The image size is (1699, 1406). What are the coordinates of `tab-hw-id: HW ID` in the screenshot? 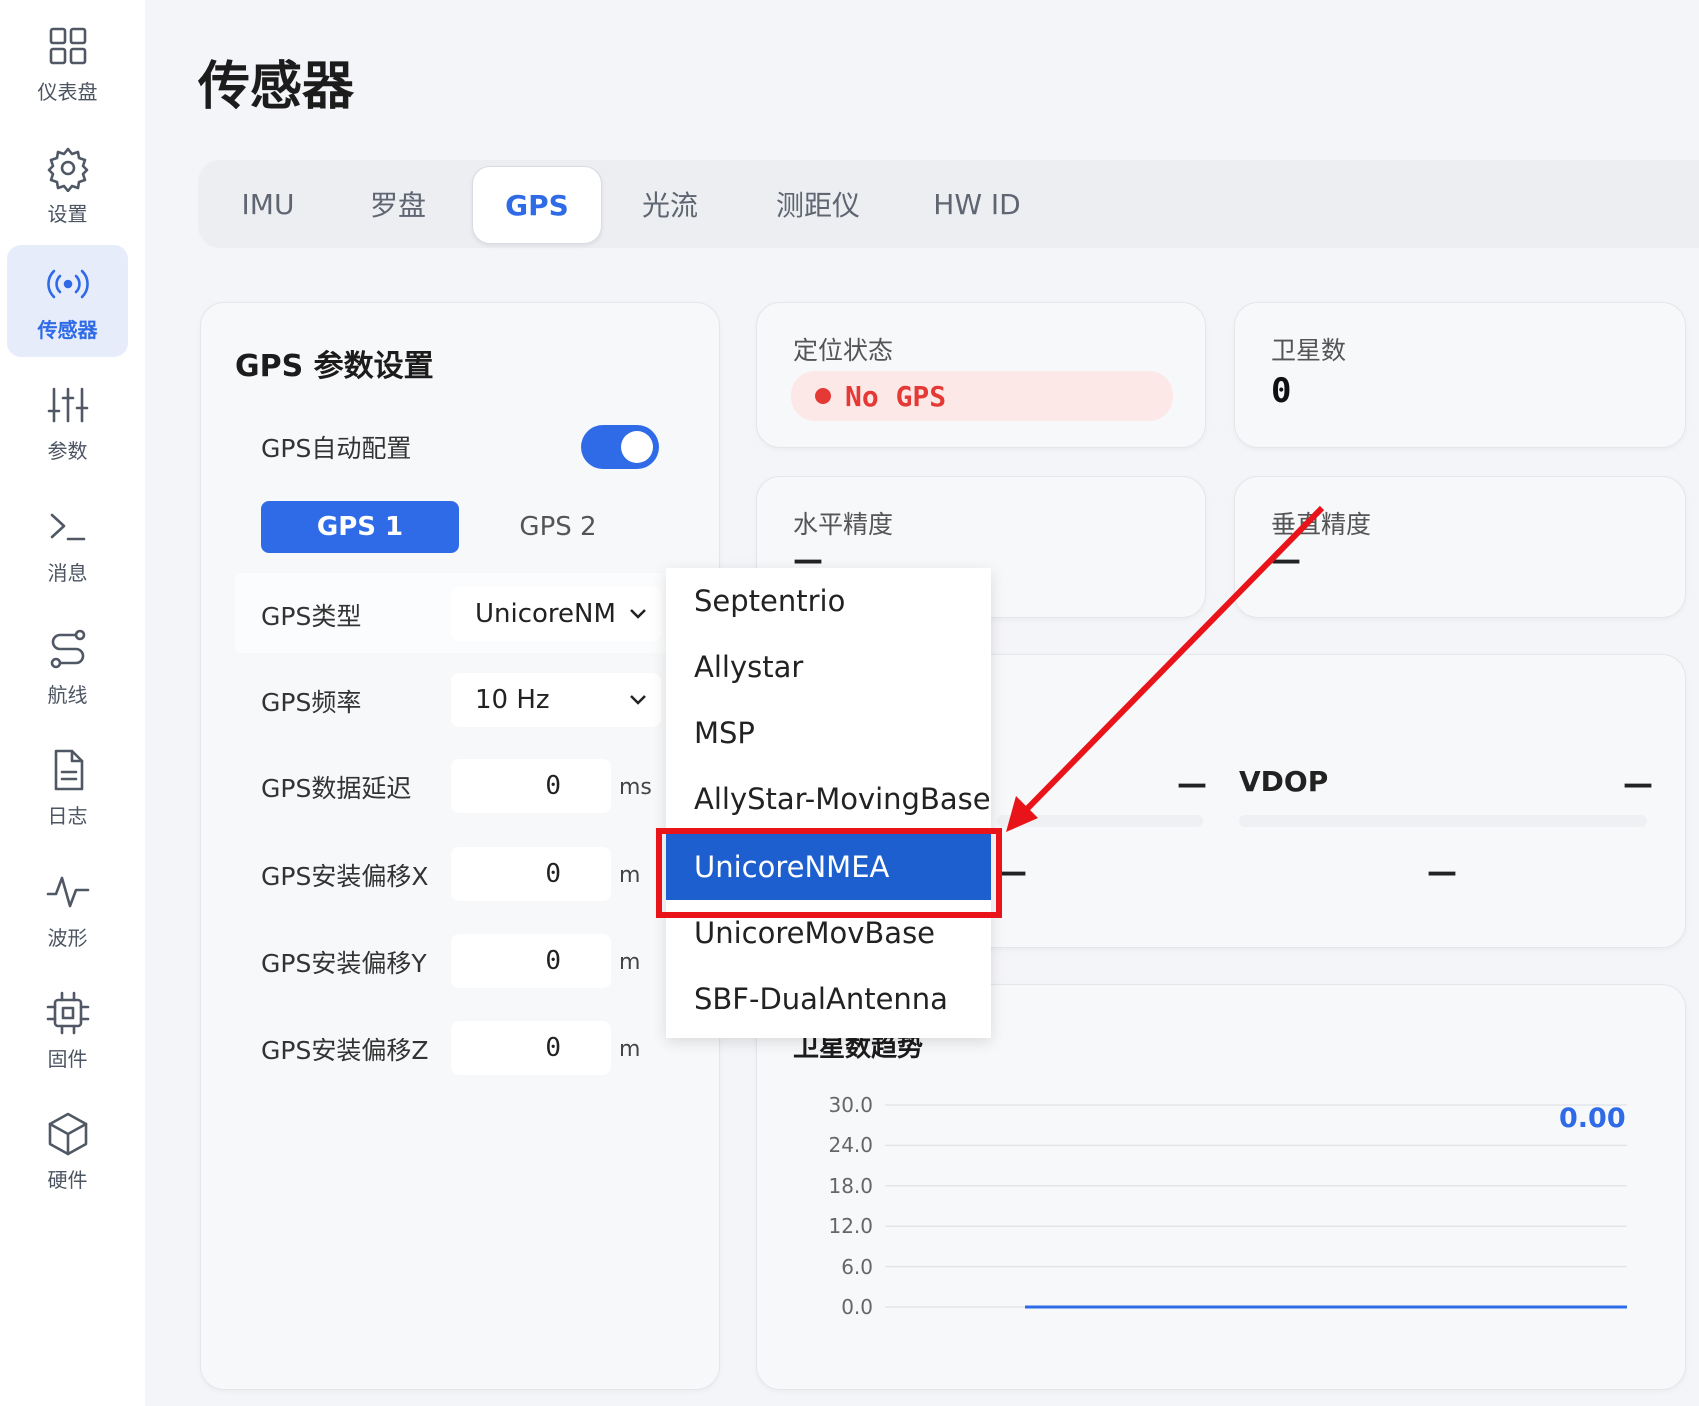 It's located at (977, 204).